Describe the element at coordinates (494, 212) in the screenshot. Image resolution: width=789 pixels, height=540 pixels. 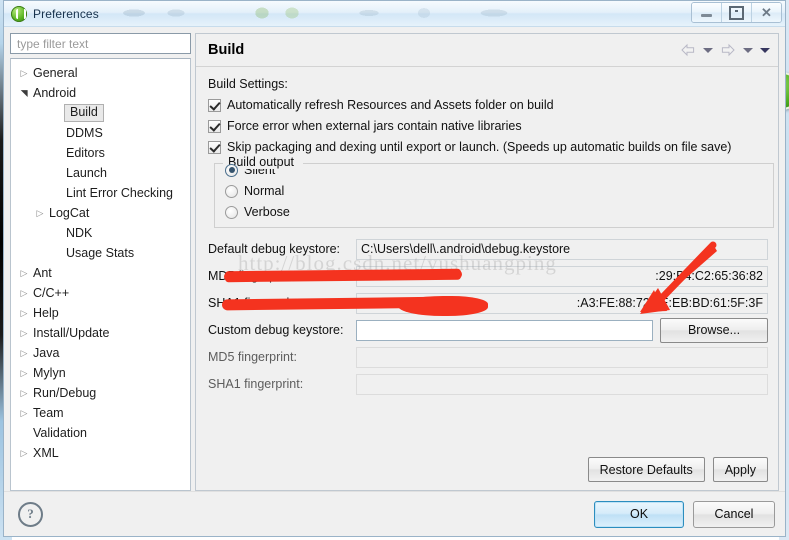
I see `build-output-option: Verbose` at that location.